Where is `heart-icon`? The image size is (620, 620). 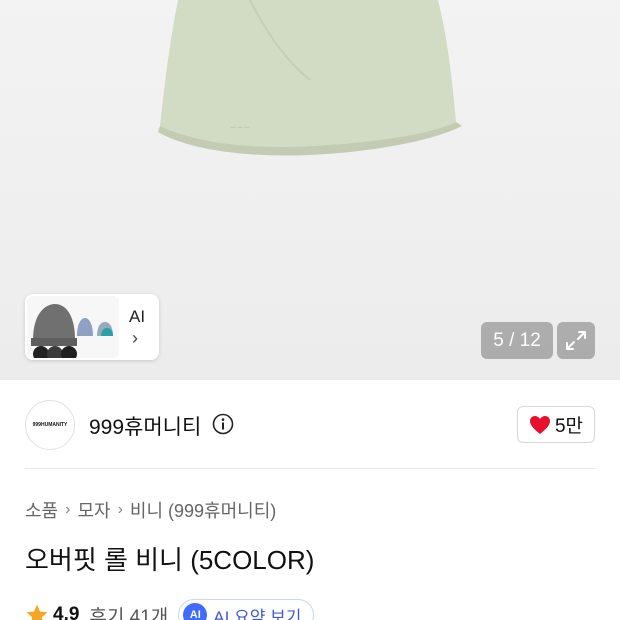 heart-icon is located at coordinates (539, 424).